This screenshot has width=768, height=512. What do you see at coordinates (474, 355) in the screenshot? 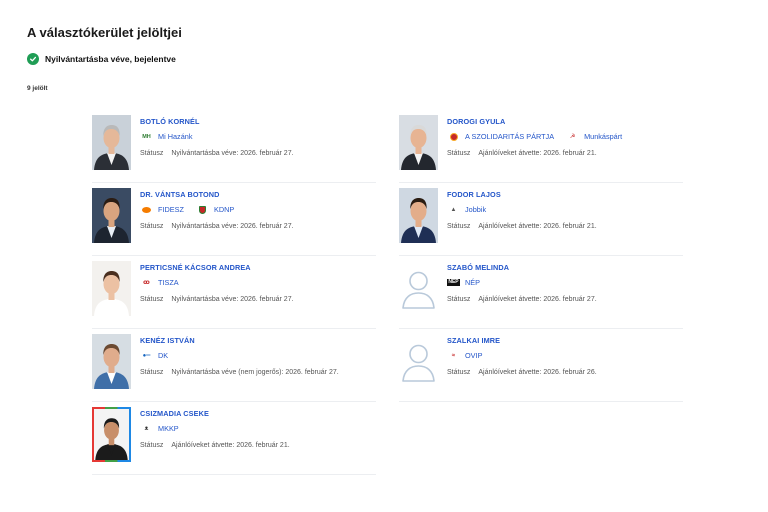
I see `party-name: OVIP` at bounding box center [474, 355].